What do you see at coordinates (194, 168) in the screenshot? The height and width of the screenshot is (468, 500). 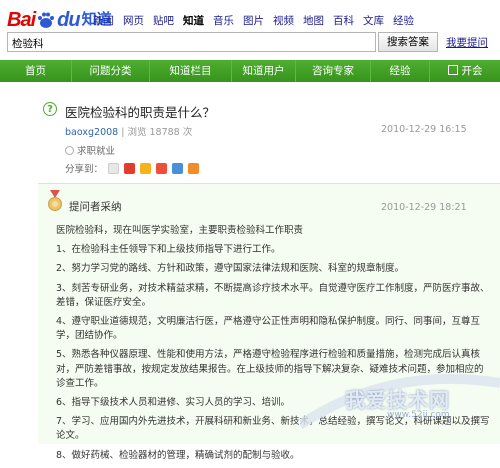 I see `share-more-icon` at bounding box center [194, 168].